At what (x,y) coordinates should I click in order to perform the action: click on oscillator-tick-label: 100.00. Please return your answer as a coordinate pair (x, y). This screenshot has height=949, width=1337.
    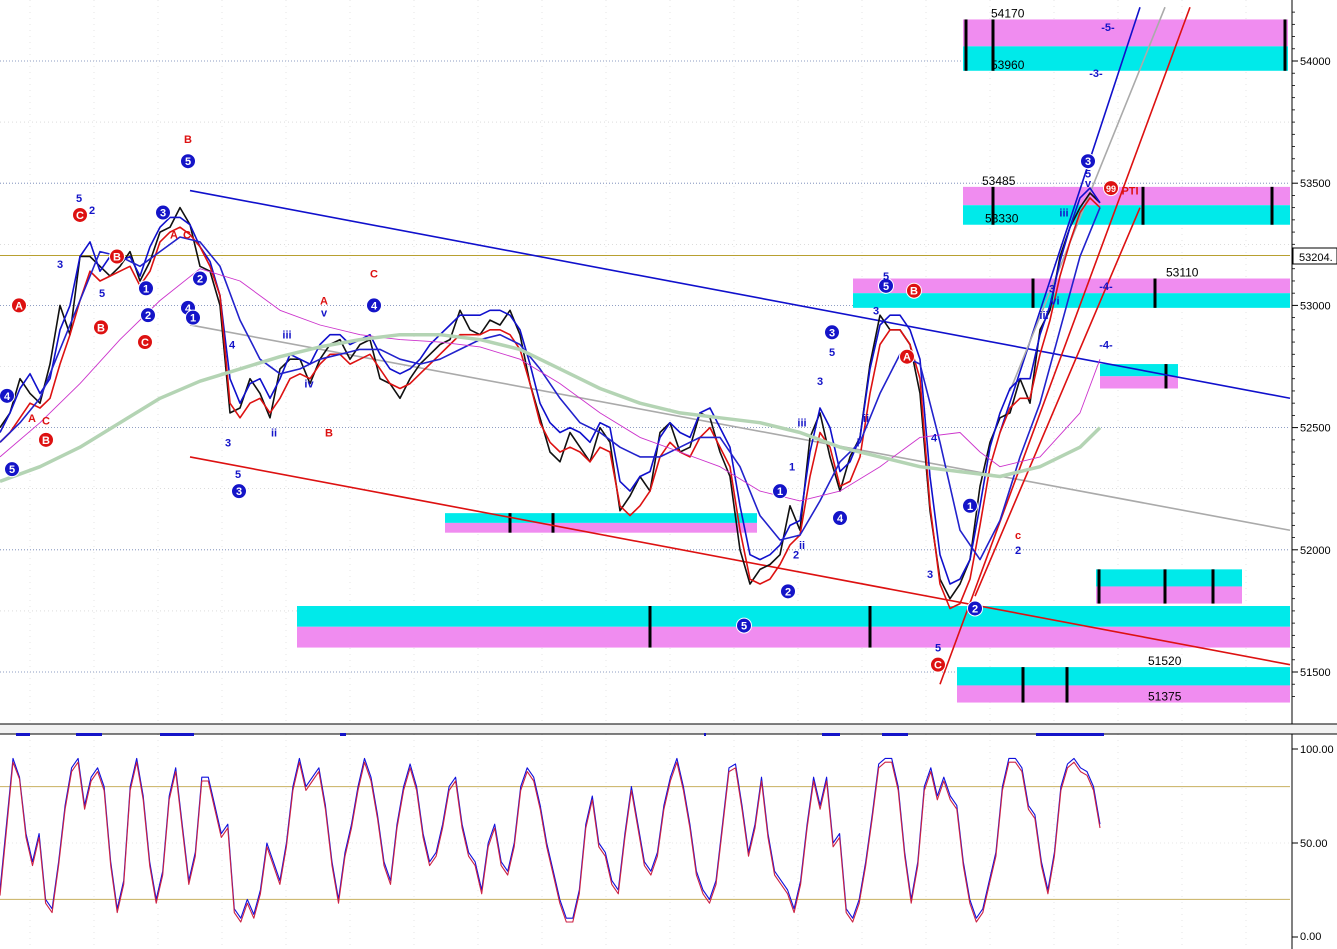
    Looking at the image, I should click on (1317, 750).